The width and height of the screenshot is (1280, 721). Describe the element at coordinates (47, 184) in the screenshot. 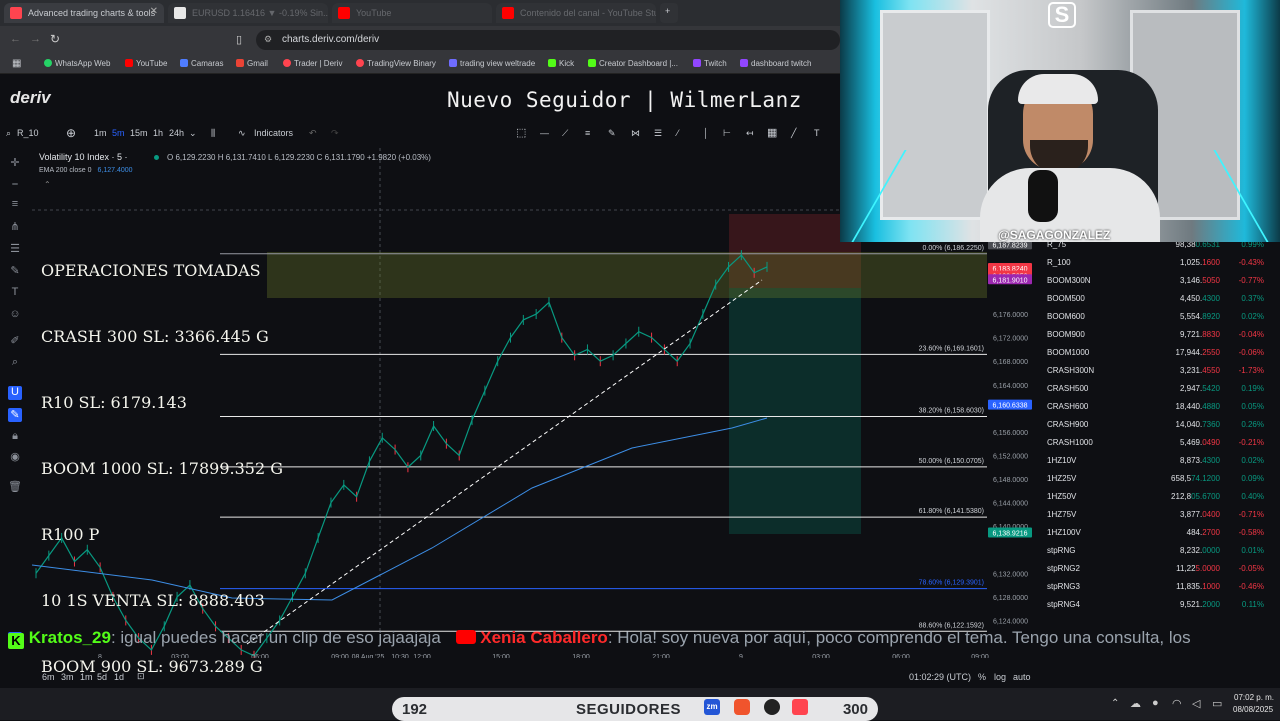

I see `collapse-legend-icon: ⌃` at that location.